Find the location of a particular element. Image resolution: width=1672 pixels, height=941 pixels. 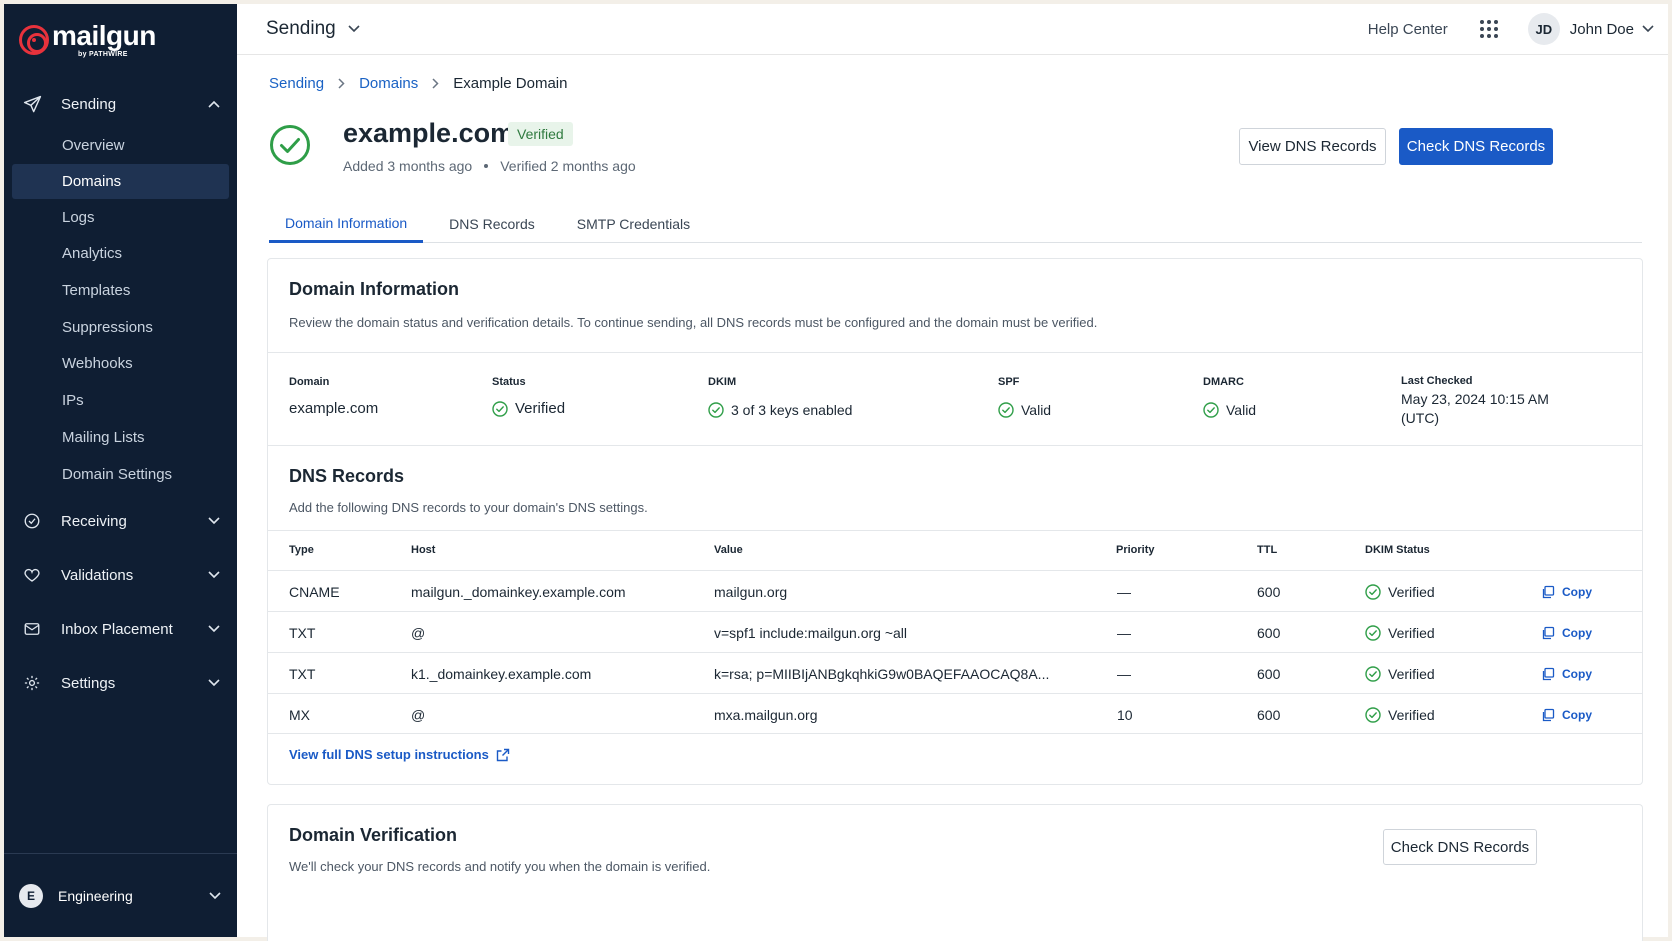

separator-dot is located at coordinates (486, 166).